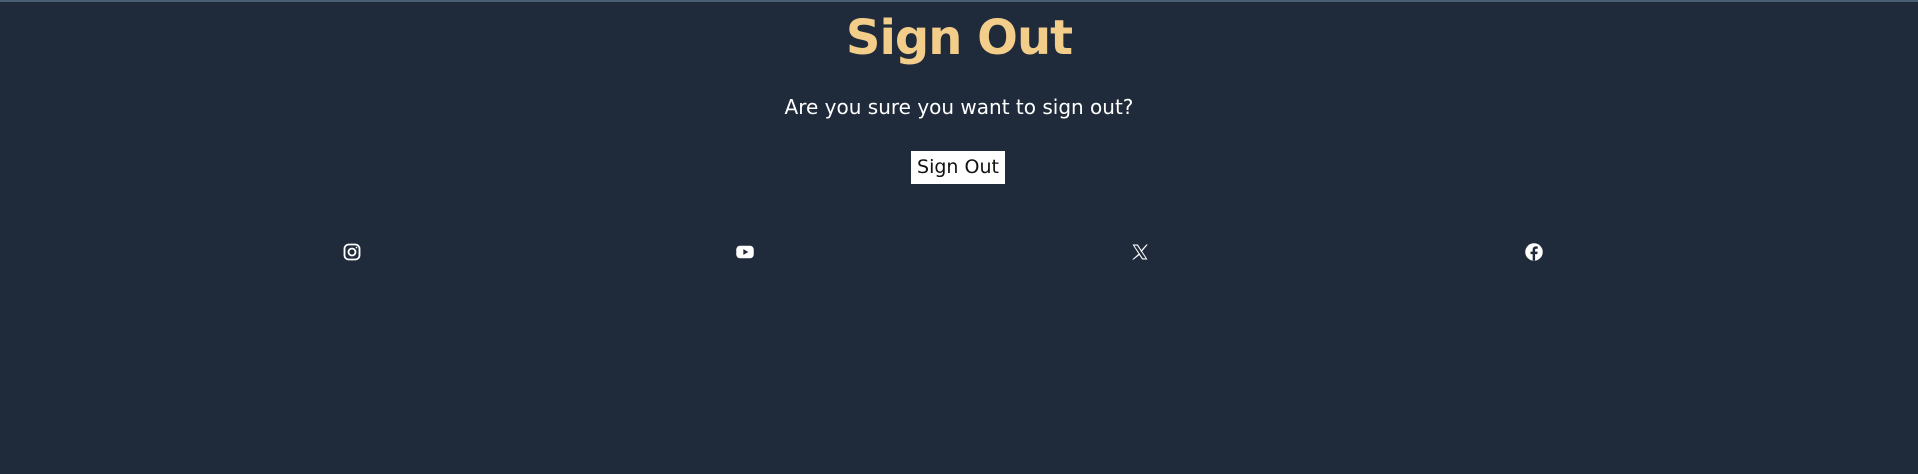  Describe the element at coordinates (959, 107) in the screenshot. I see `sign-out-prompt: Are you sure you want to sign out?` at that location.